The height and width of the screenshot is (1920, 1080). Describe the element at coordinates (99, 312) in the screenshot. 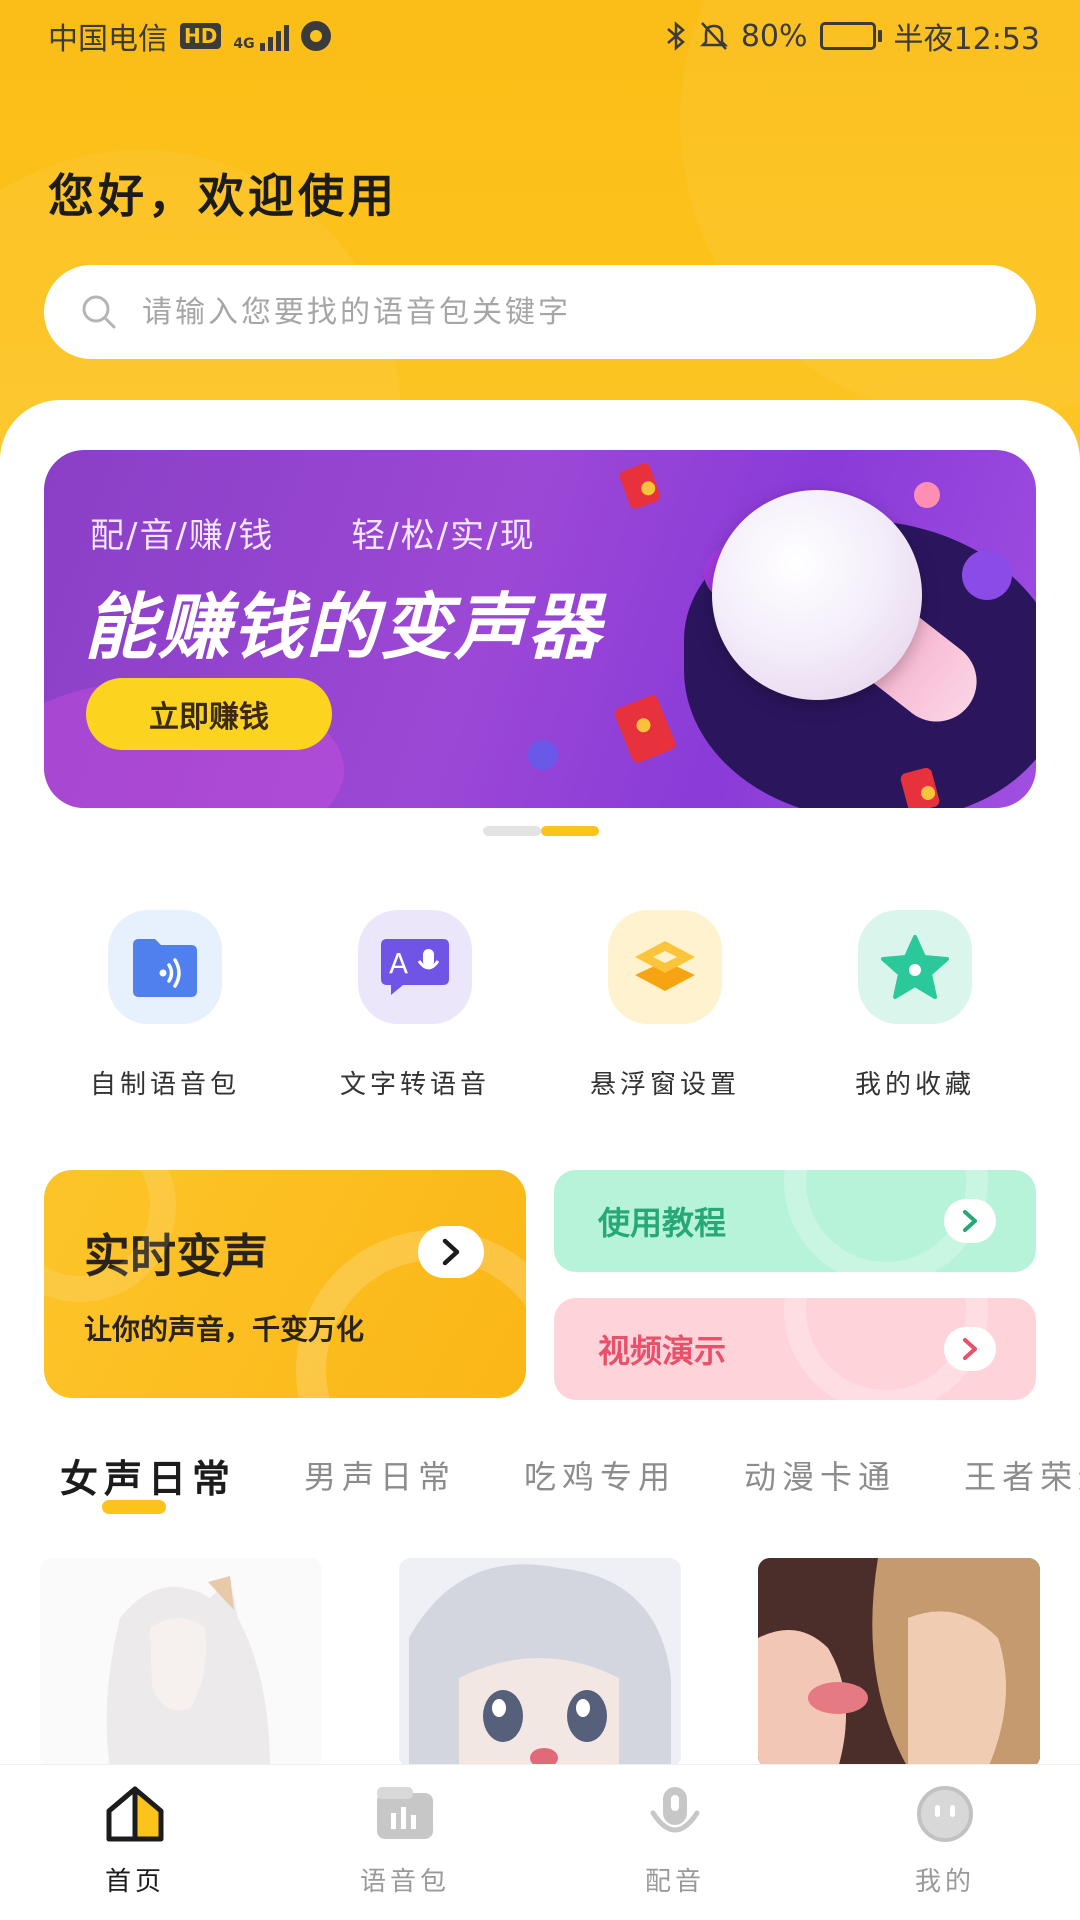

I see `search-icon` at that location.